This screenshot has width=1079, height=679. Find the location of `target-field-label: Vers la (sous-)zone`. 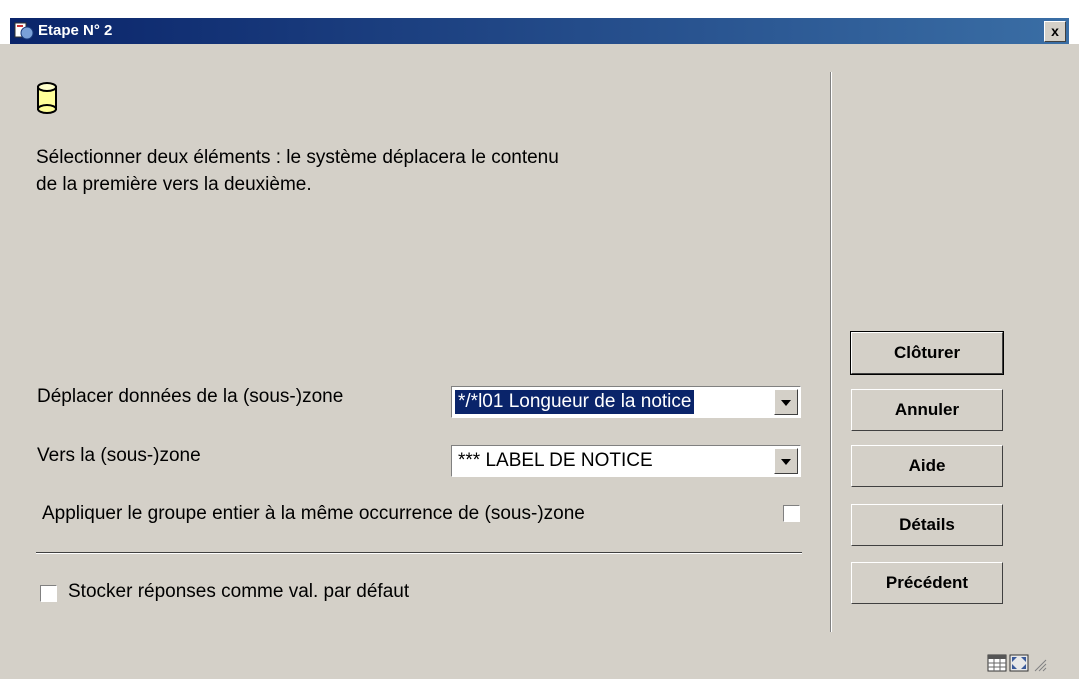

target-field-label: Vers la (sous-)zone is located at coordinates (119, 455).